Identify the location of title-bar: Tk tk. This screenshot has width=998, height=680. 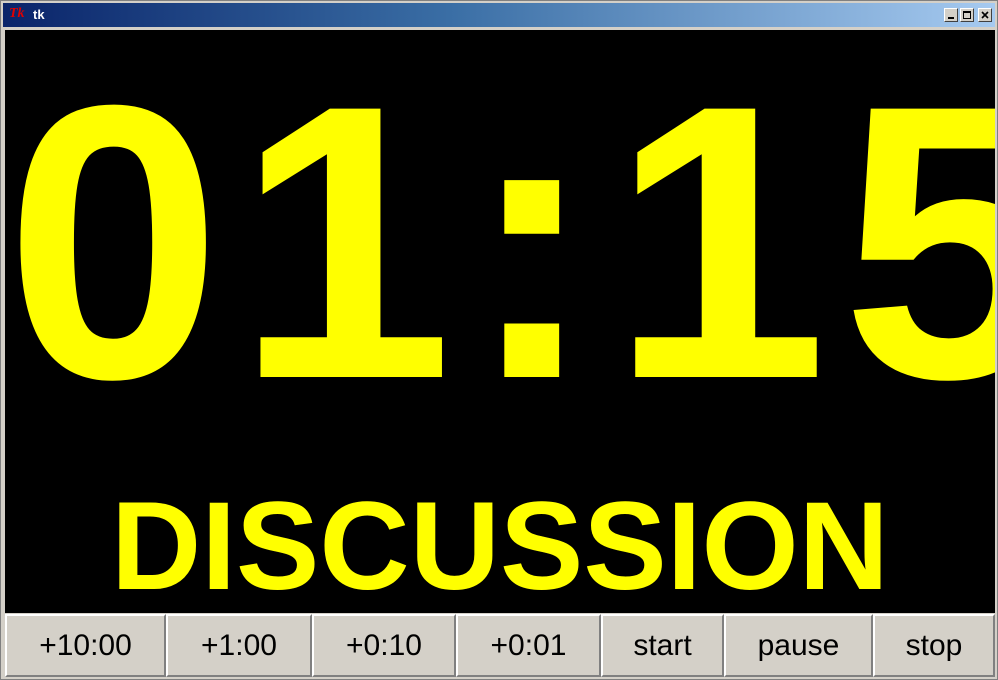
(499, 15).